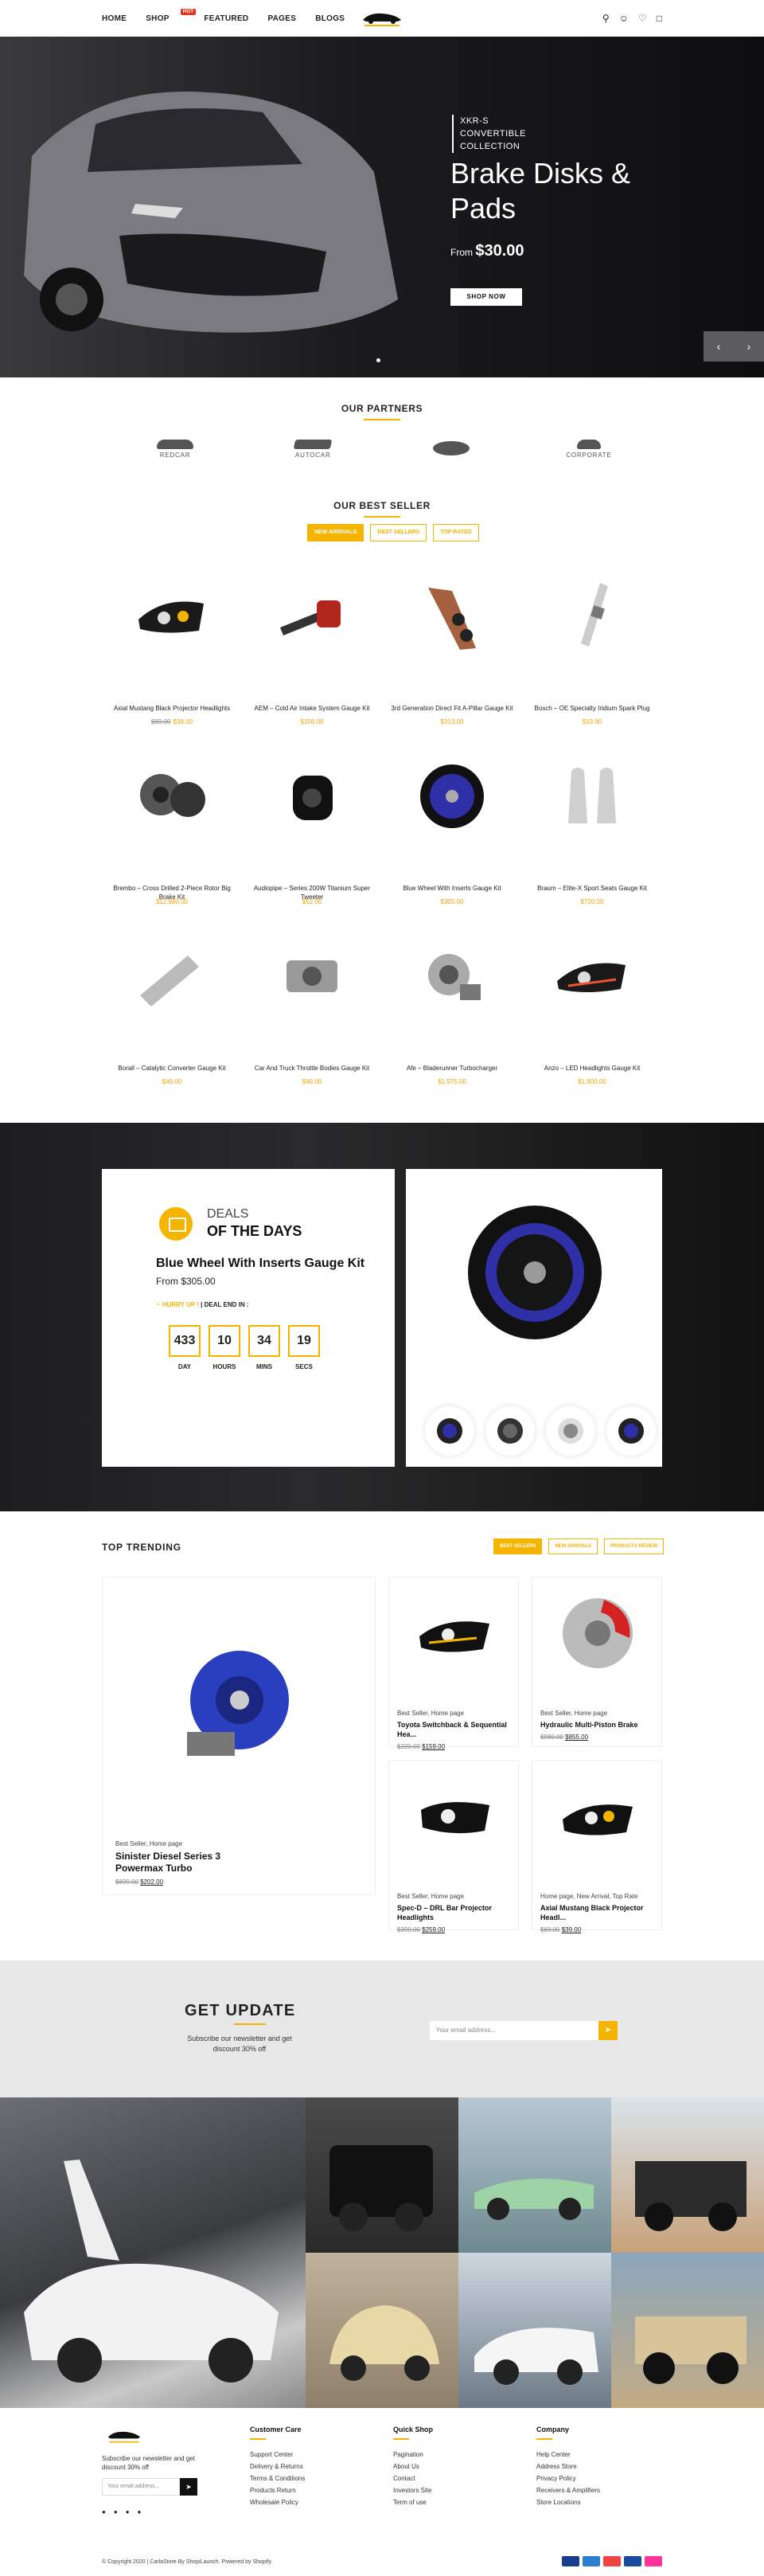  I want to click on cart-icon: □, so click(659, 18).